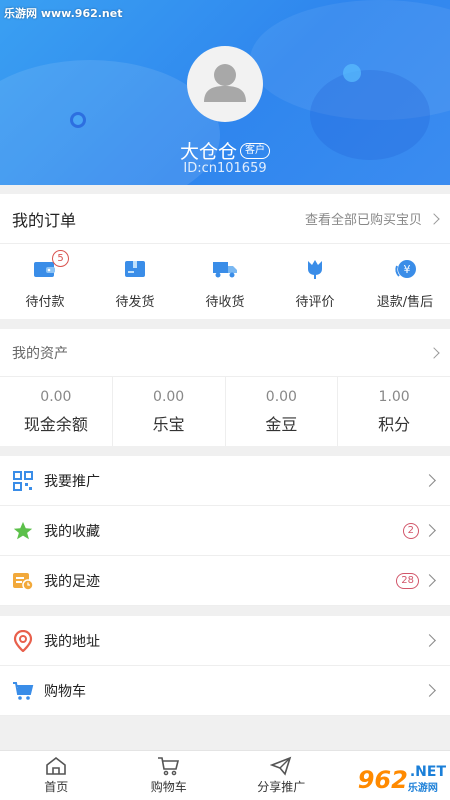  What do you see at coordinates (72, 641) in the screenshot?
I see `menu-item-label: 我的地址` at bounding box center [72, 641].